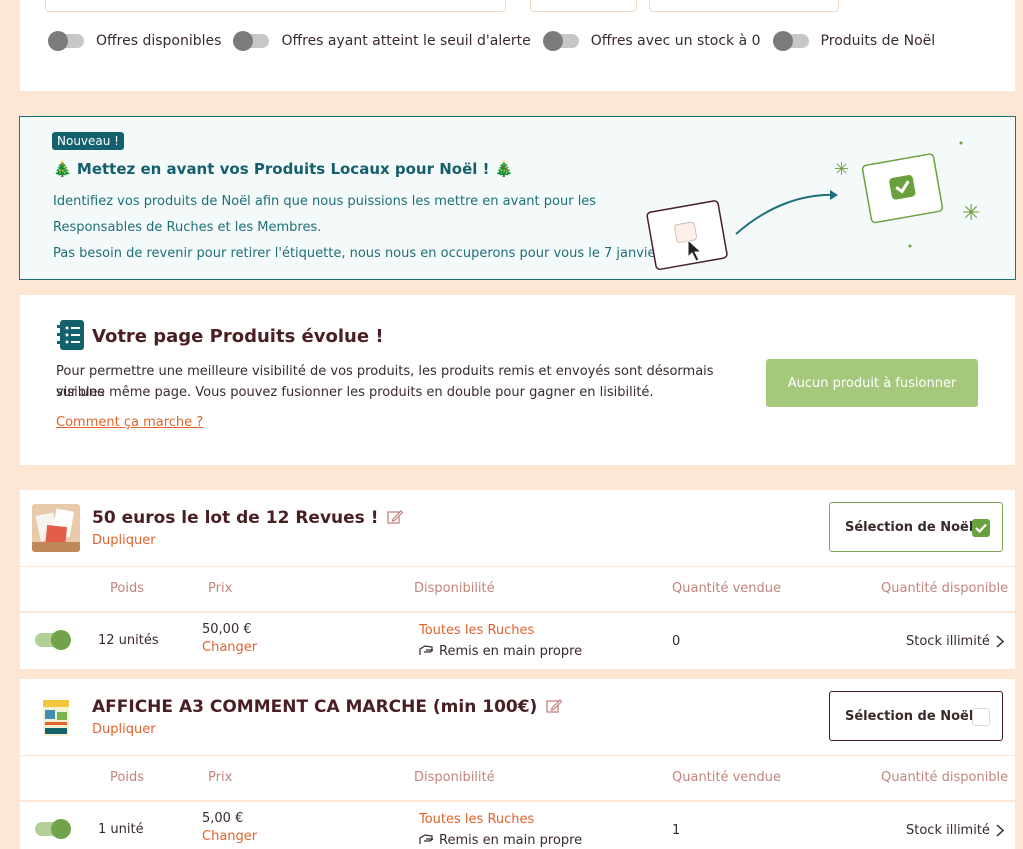  Describe the element at coordinates (187, 227) in the screenshot. I see `noel-banner-text-2: Responsables de Ruches et les Membres.` at that location.